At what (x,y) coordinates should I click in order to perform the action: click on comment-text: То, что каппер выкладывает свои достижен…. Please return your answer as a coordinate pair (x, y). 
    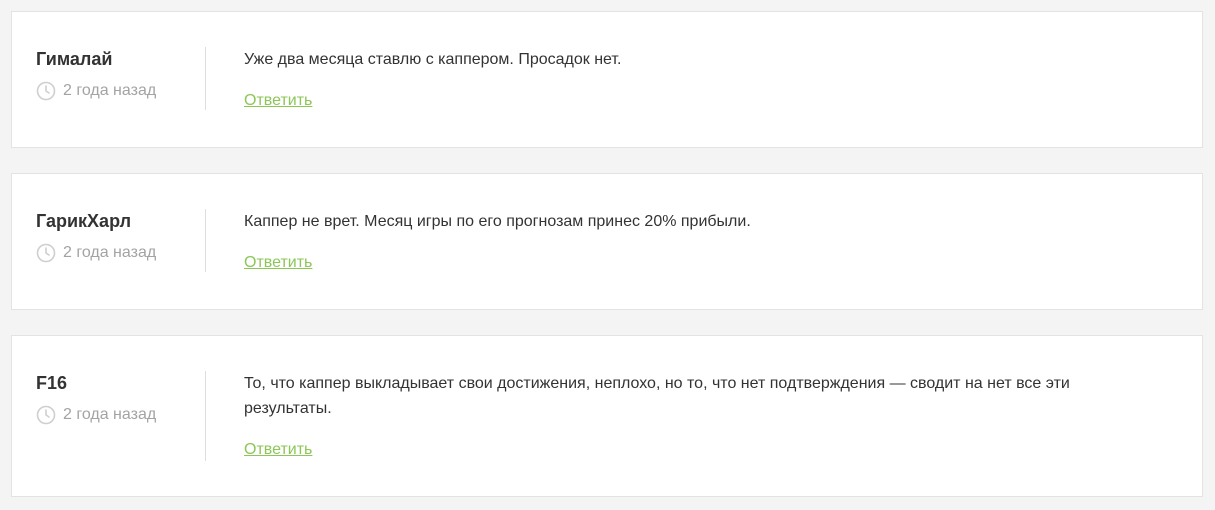
    Looking at the image, I should click on (657, 396).